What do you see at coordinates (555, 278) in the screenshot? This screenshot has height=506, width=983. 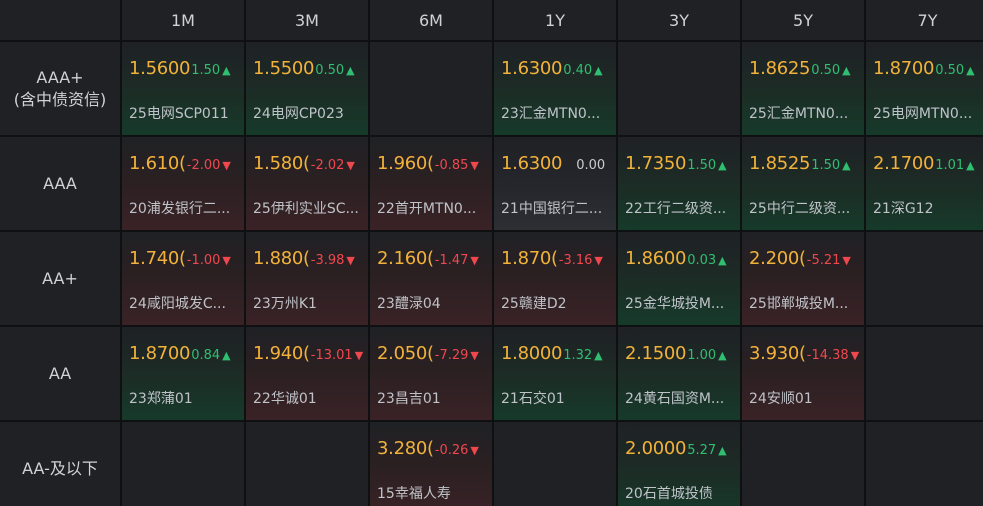 I see `yield-cell: 1.870(-3.16 ▼ 25赣建D2` at bounding box center [555, 278].